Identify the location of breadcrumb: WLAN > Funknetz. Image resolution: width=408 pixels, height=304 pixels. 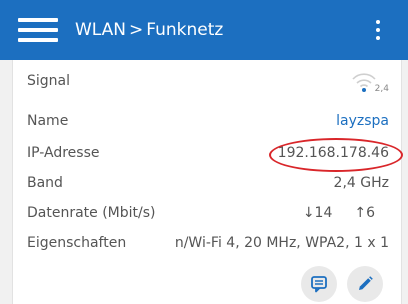
(149, 30).